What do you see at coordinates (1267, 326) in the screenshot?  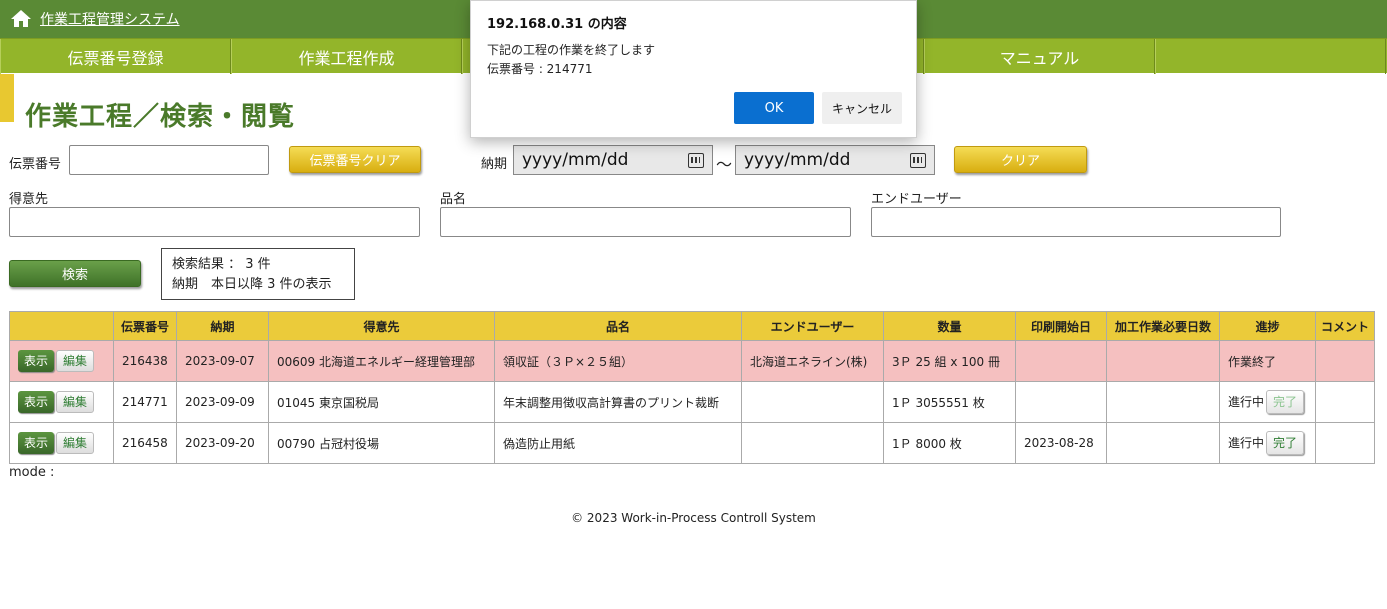 I see `col-progress: 進捗` at bounding box center [1267, 326].